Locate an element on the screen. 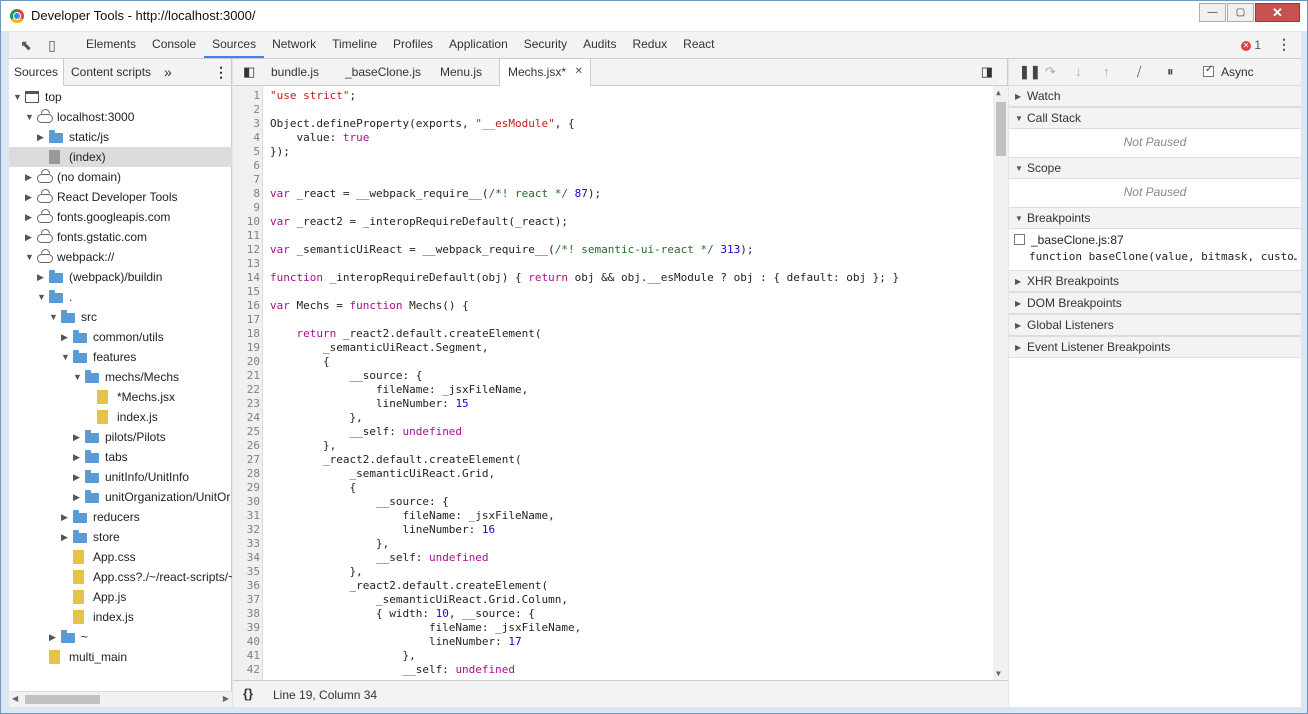 The height and width of the screenshot is (714, 1308). line-number: 11 is located at coordinates (246, 236).